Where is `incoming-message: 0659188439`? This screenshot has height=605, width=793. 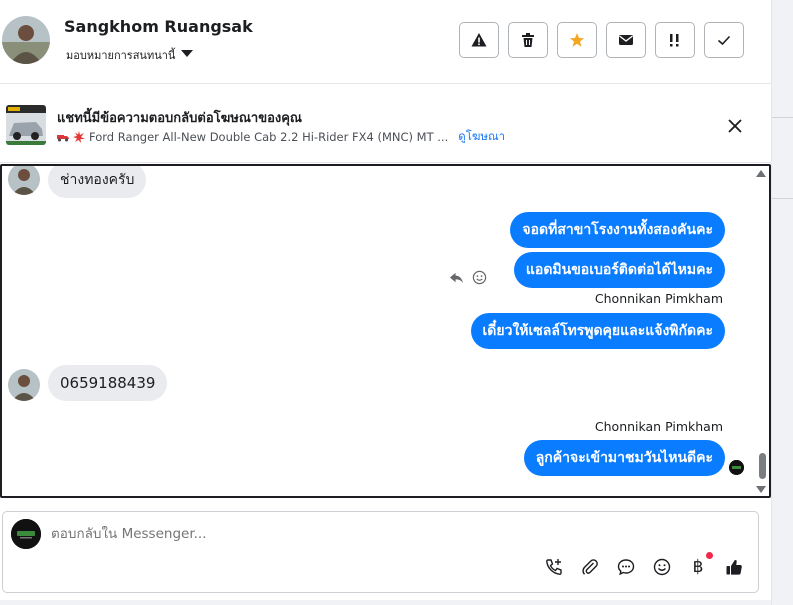 incoming-message: 0659188439 is located at coordinates (108, 383).